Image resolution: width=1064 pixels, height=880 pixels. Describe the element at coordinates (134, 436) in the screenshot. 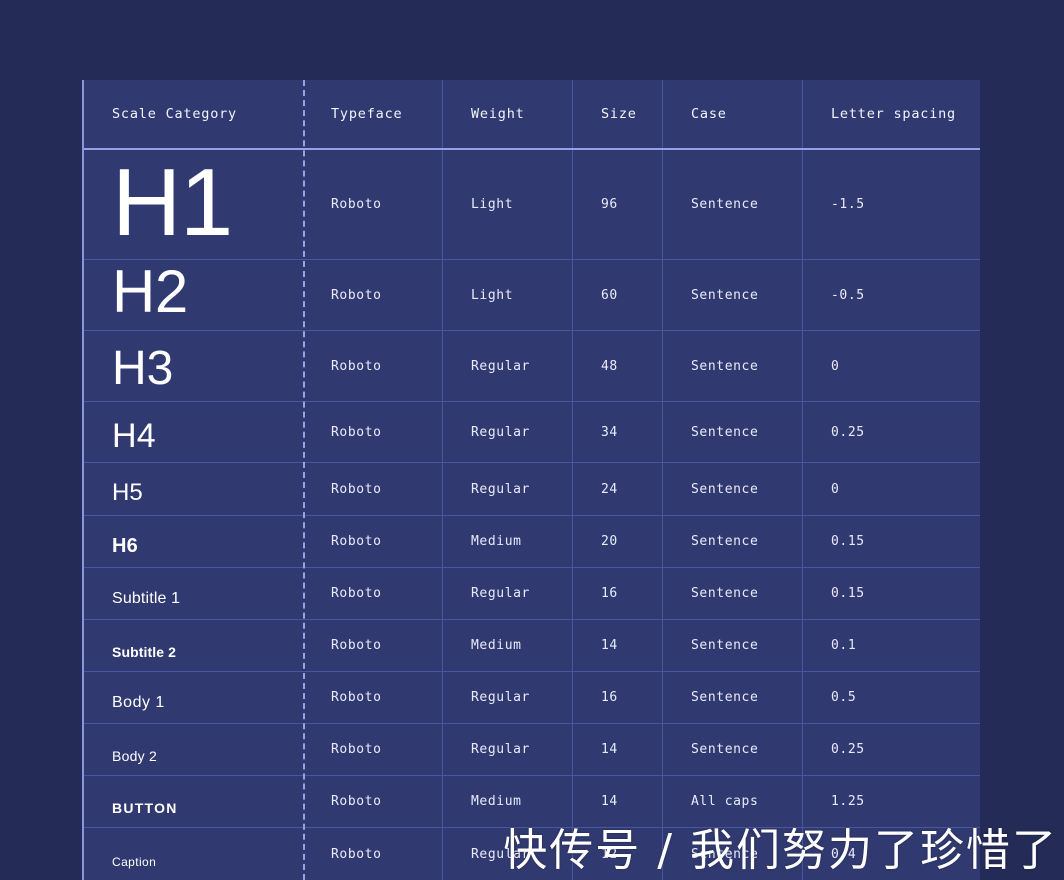

I see `scale-sample-text: H4` at that location.